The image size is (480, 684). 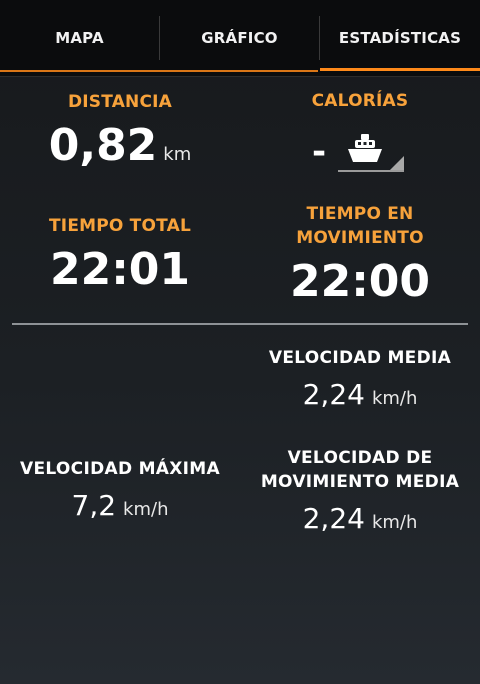 I want to click on calories-value: -, so click(x=319, y=152).